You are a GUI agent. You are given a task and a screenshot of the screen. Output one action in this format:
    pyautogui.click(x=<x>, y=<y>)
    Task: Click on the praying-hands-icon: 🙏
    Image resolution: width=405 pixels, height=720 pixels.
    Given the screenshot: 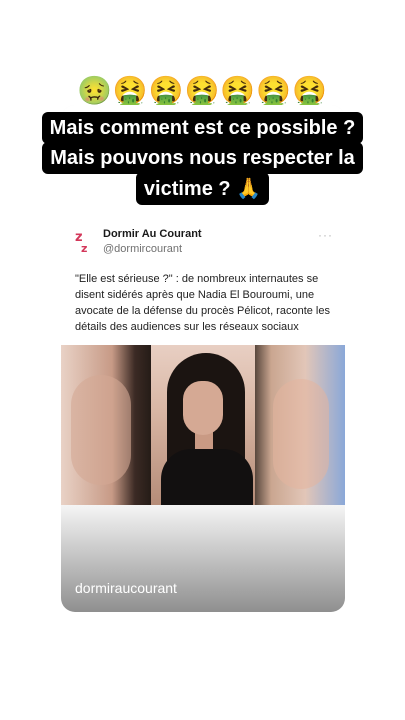 What is the action you would take?
    pyautogui.click(x=249, y=188)
    